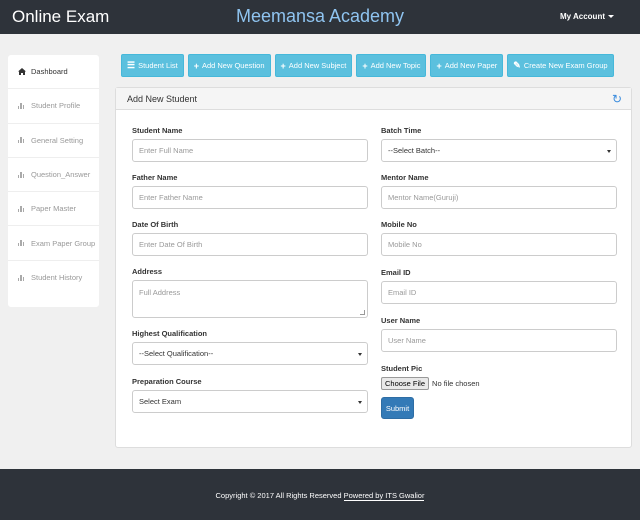 This screenshot has height=520, width=640. What do you see at coordinates (250, 244) in the screenshot?
I see `dob-input: Enter Date Of Birth` at bounding box center [250, 244].